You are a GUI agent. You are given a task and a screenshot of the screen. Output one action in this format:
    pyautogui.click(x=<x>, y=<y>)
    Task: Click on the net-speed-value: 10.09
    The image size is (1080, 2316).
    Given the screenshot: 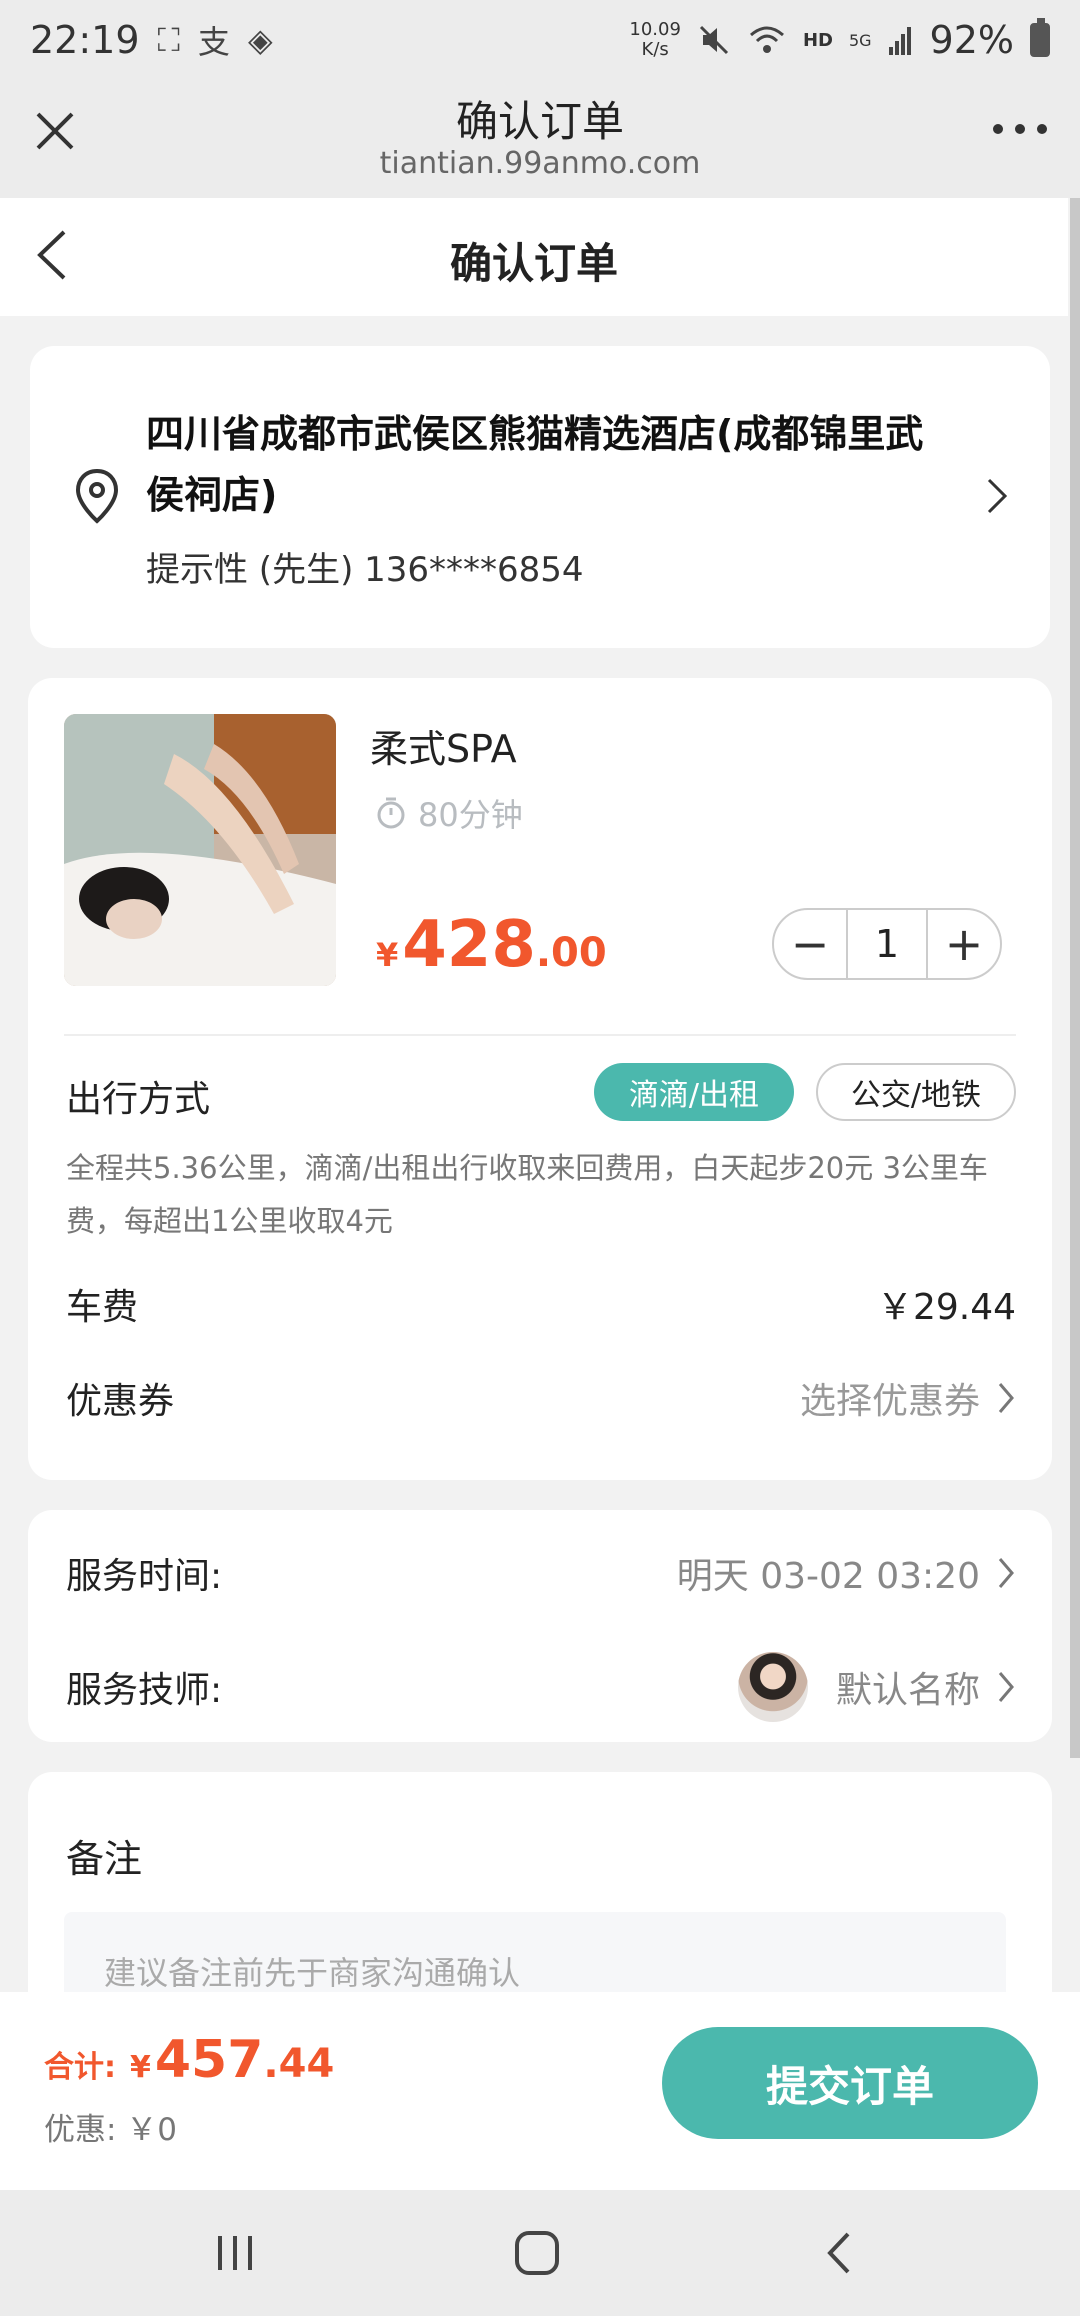 What is the action you would take?
    pyautogui.click(x=655, y=29)
    